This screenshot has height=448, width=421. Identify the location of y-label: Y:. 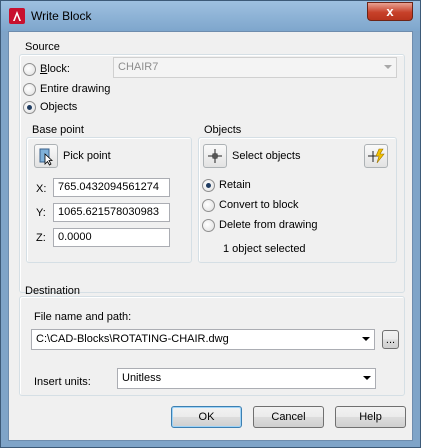
(41, 213).